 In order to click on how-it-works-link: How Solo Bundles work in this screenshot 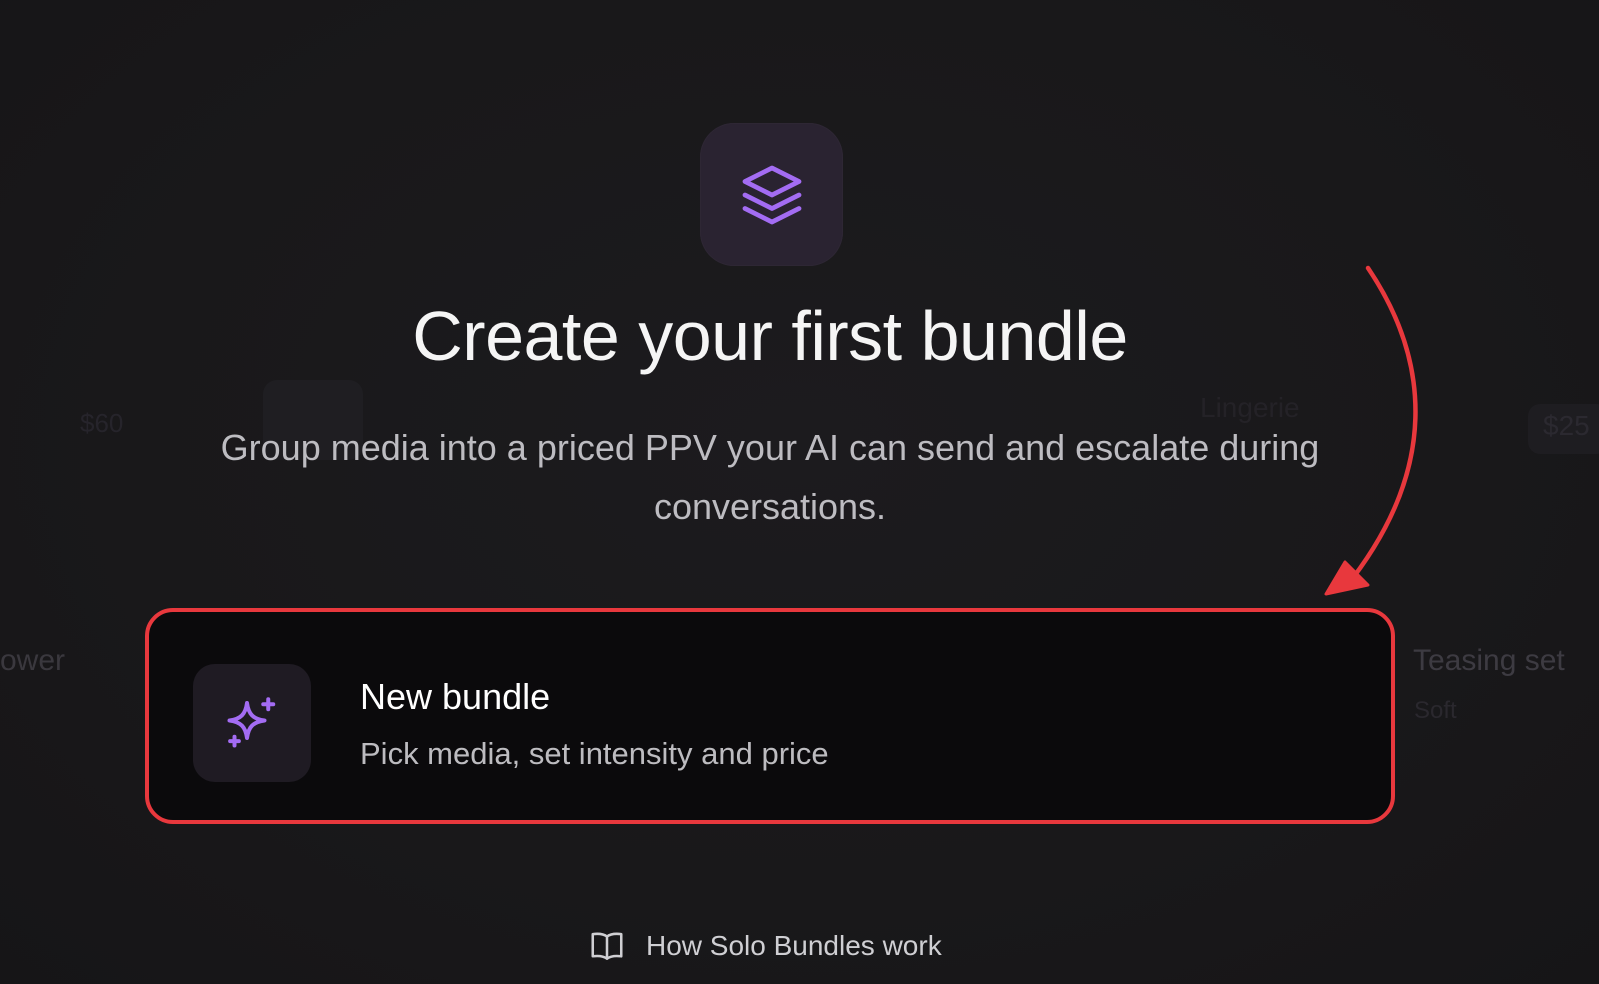, I will do `click(765, 946)`.